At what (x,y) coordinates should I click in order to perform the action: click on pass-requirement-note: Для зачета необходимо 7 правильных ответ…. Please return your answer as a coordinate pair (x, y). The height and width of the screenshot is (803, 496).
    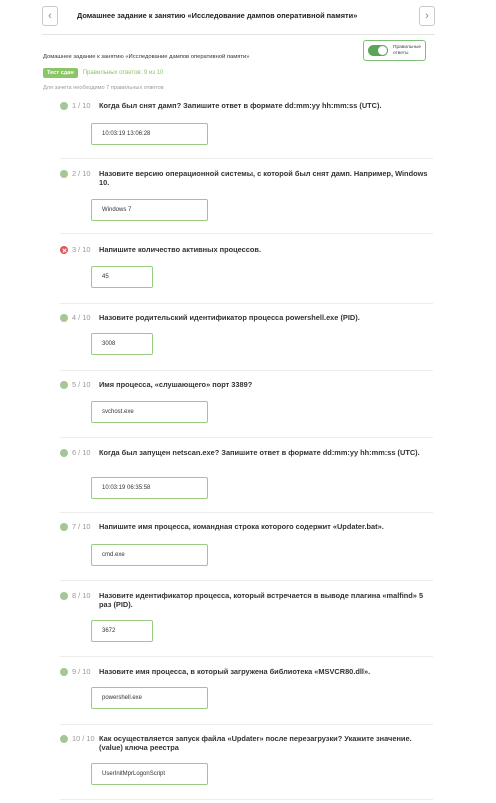
    Looking at the image, I should click on (103, 88).